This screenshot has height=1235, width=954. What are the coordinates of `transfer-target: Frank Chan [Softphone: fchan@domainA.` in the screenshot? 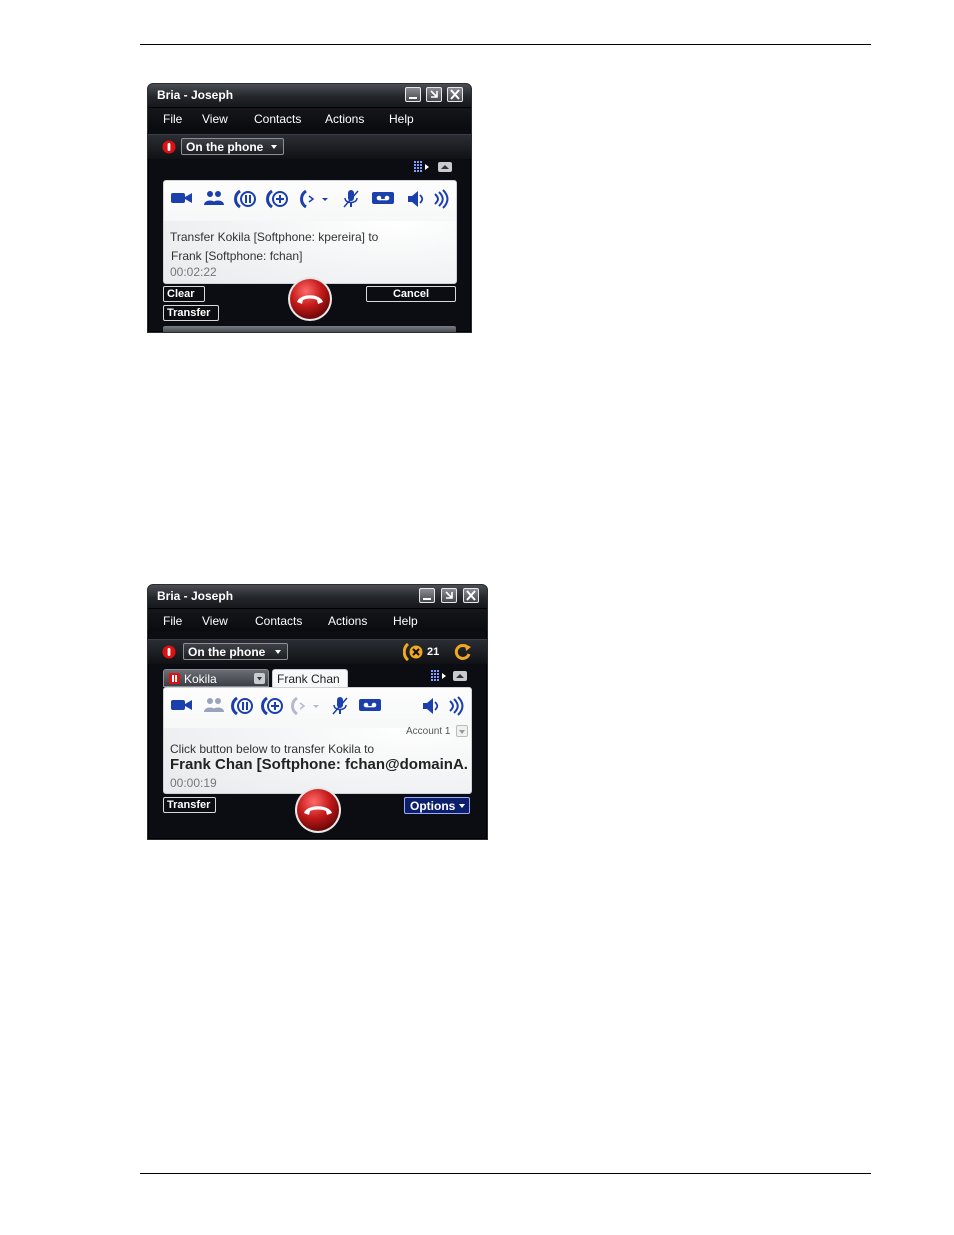 It's located at (319, 764).